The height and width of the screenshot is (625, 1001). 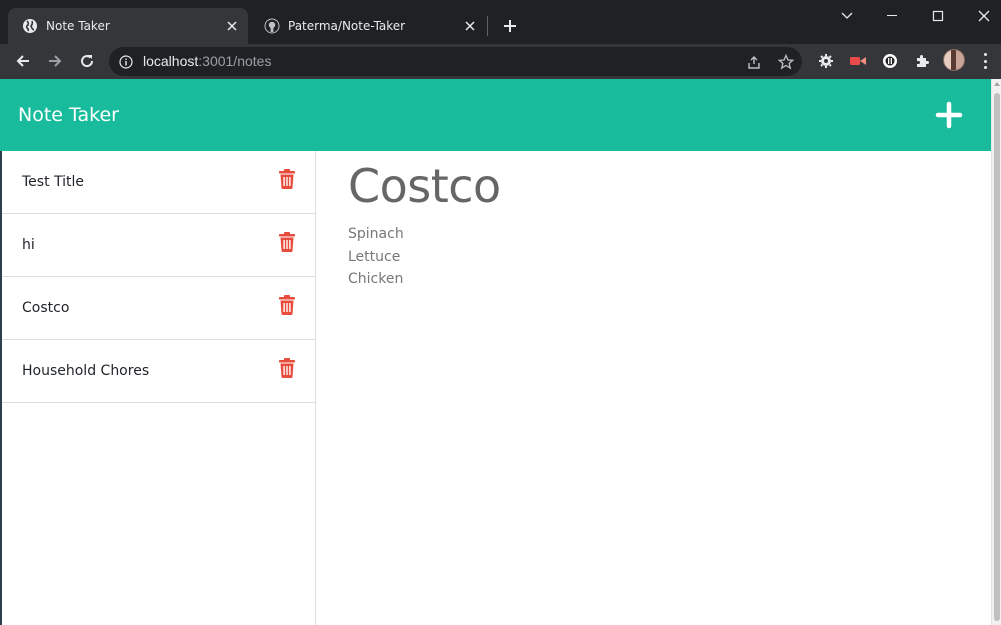 I want to click on maximize-button, so click(x=938, y=16).